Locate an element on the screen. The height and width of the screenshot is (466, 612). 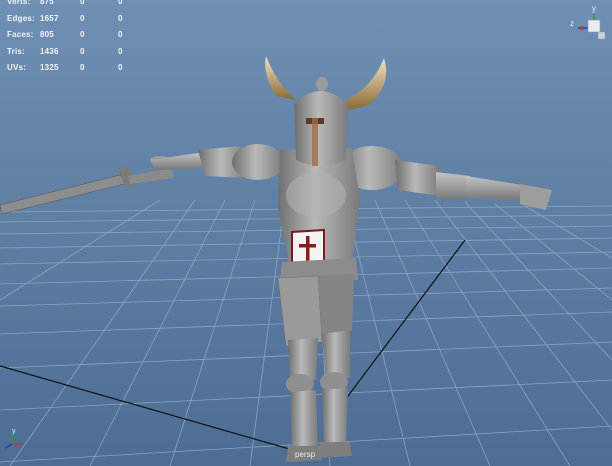
hud-value: 1657 is located at coordinates (49, 18).